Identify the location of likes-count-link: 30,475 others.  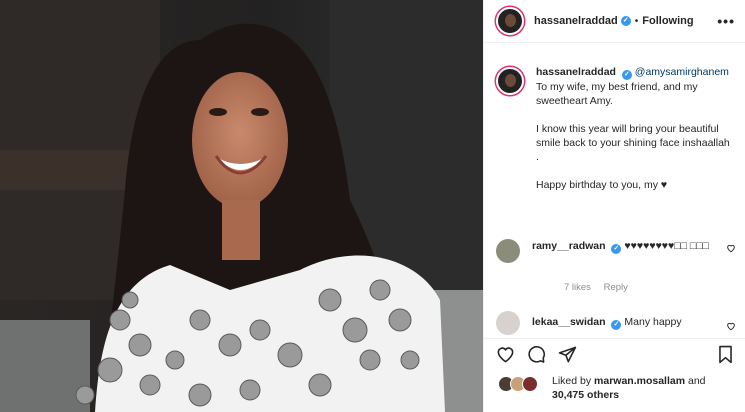
(585, 395).